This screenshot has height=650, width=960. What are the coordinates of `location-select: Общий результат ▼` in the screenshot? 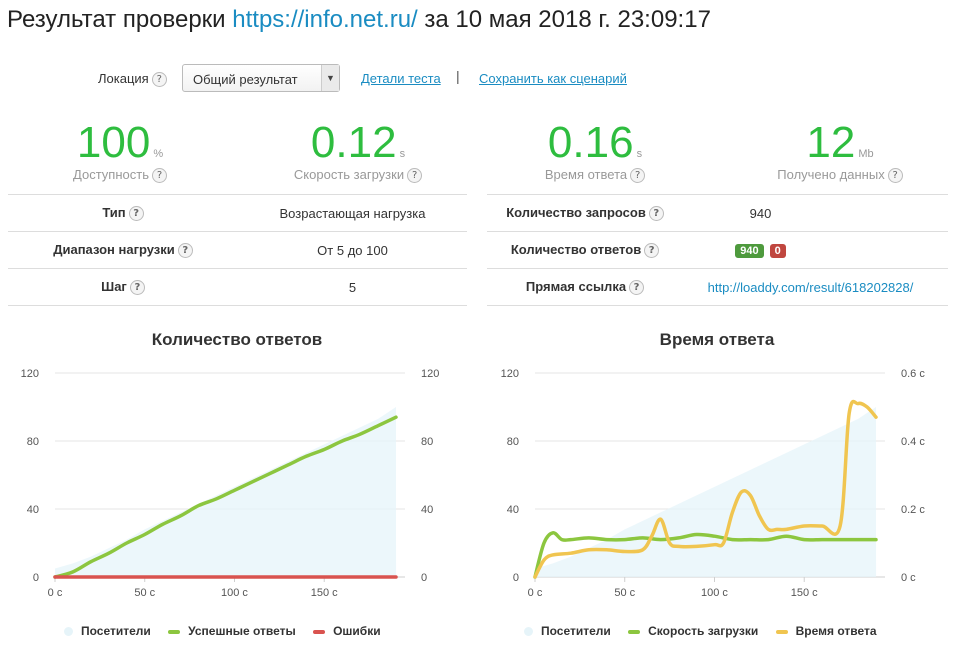 It's located at (261, 78).